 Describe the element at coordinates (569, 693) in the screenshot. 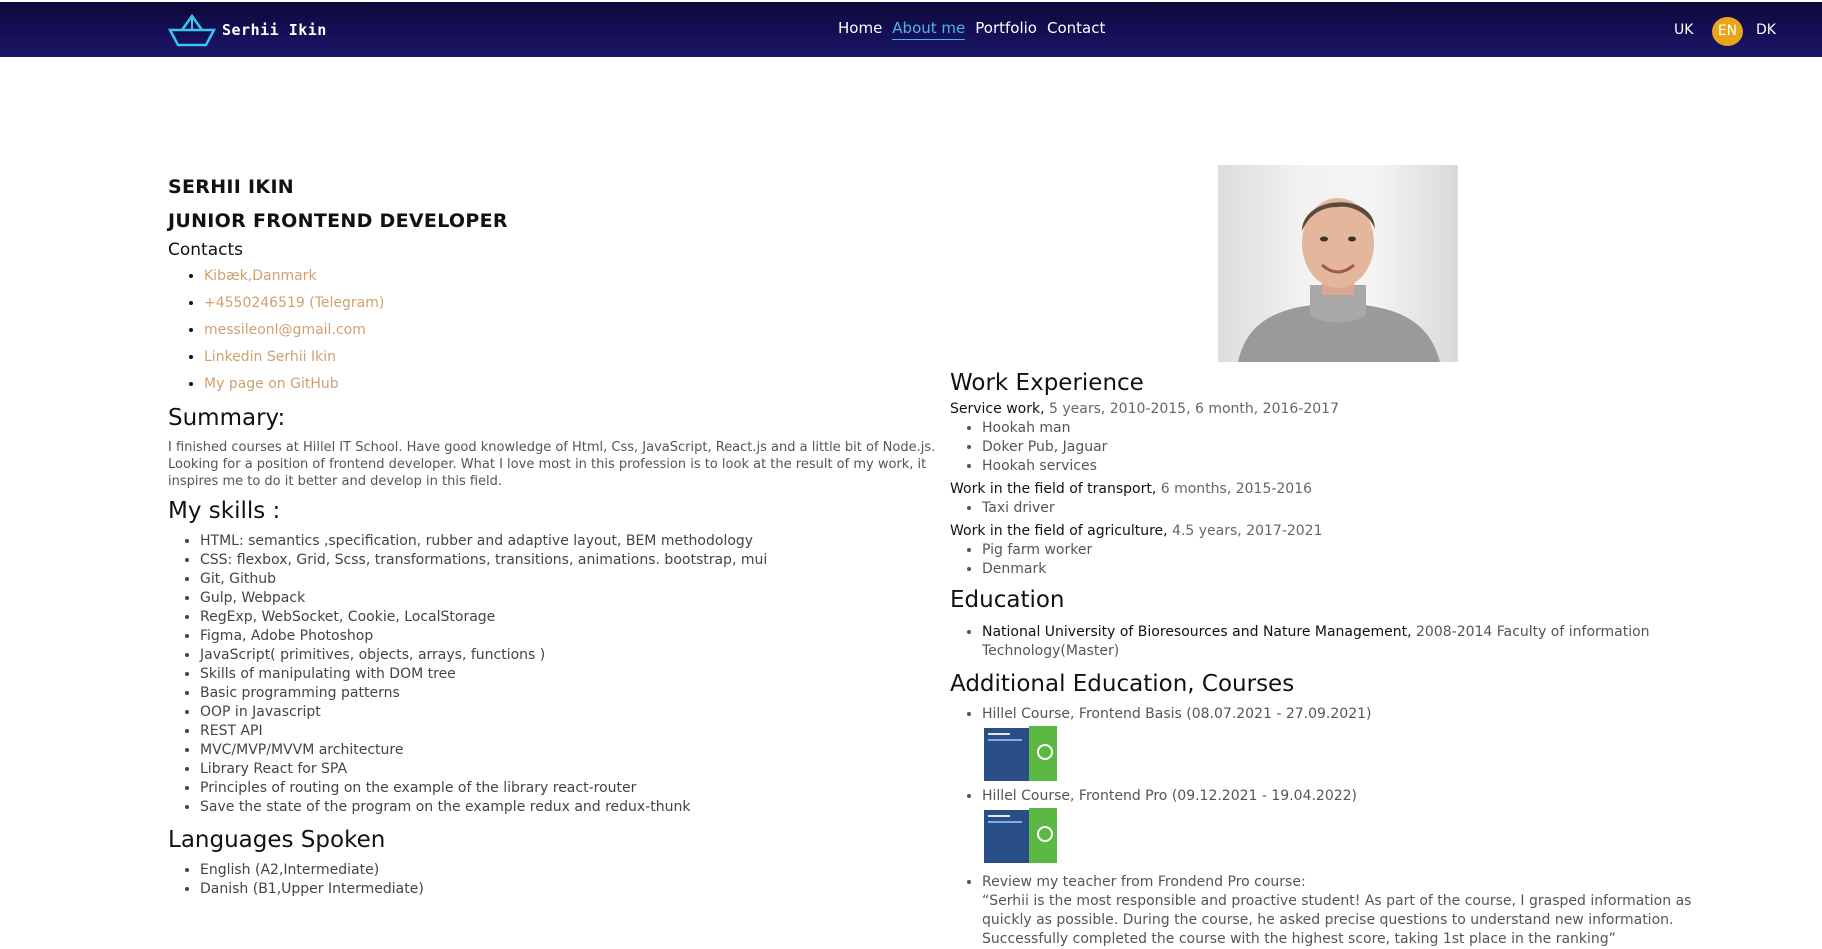

I see `skill-item: Basic programming patterns` at that location.